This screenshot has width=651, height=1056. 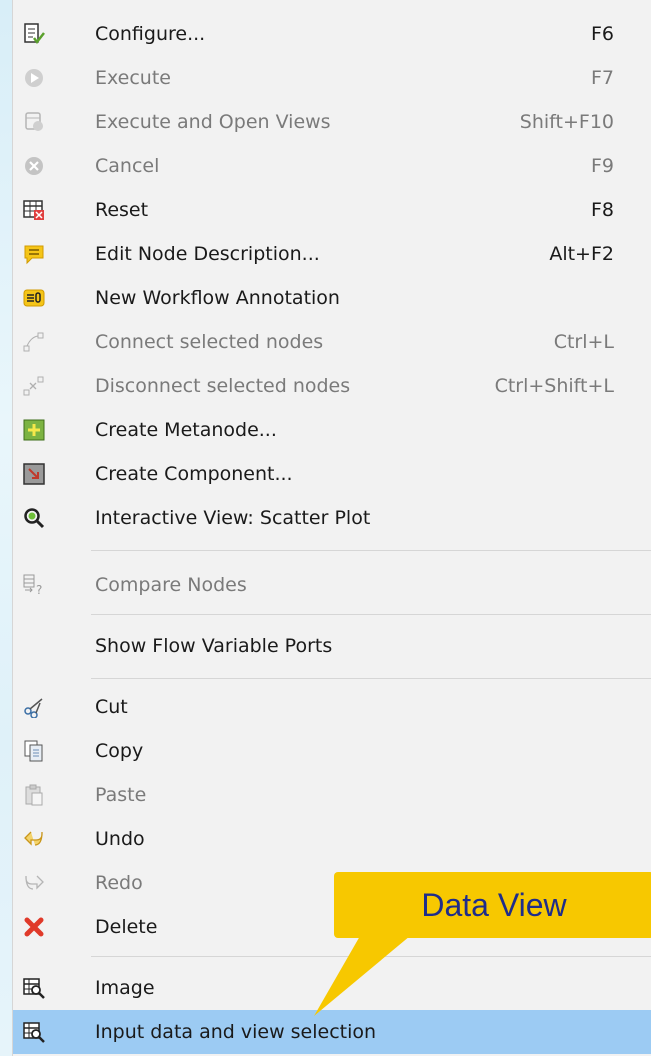 What do you see at coordinates (34, 518) in the screenshot?
I see `magnifier-icon` at bounding box center [34, 518].